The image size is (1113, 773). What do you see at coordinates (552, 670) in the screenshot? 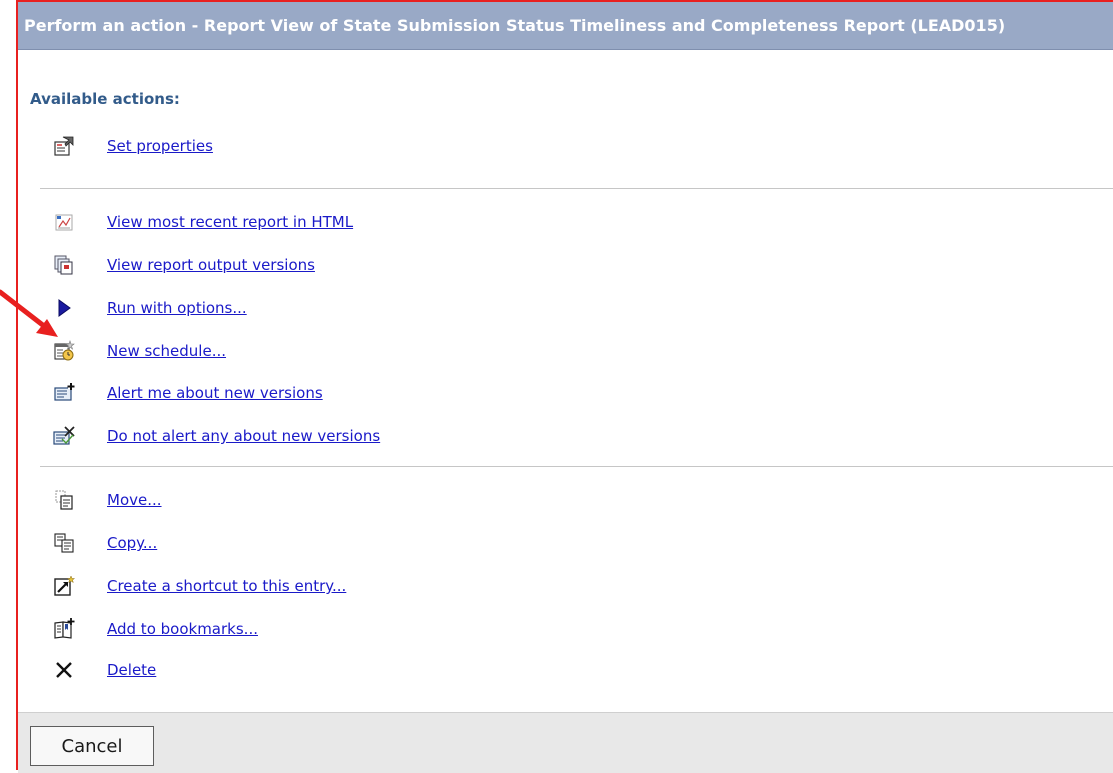
I see `action-delete: Delete` at bounding box center [552, 670].